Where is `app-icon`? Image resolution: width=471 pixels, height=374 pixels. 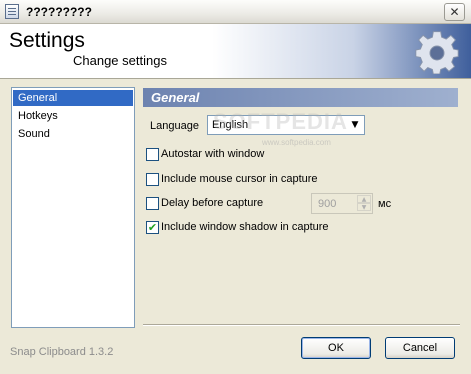
app-icon is located at coordinates (12, 11).